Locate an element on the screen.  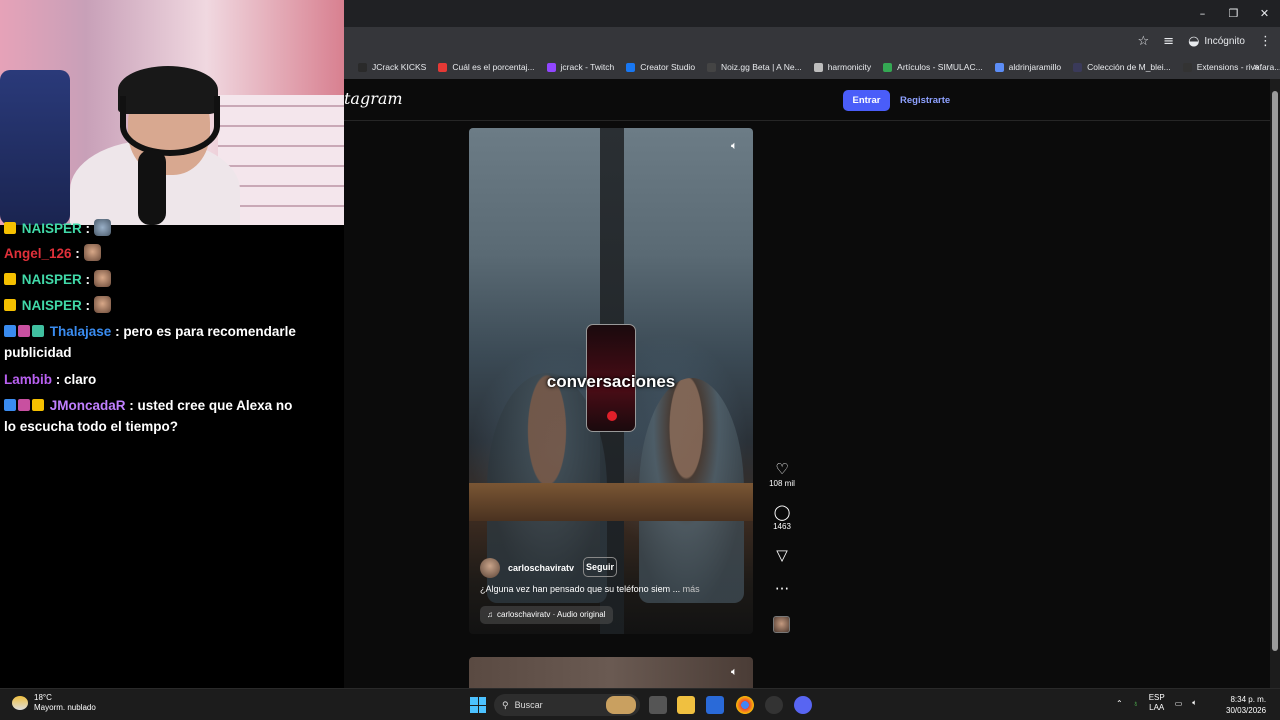
scrollbar-thumb is located at coordinates (1275, 371).